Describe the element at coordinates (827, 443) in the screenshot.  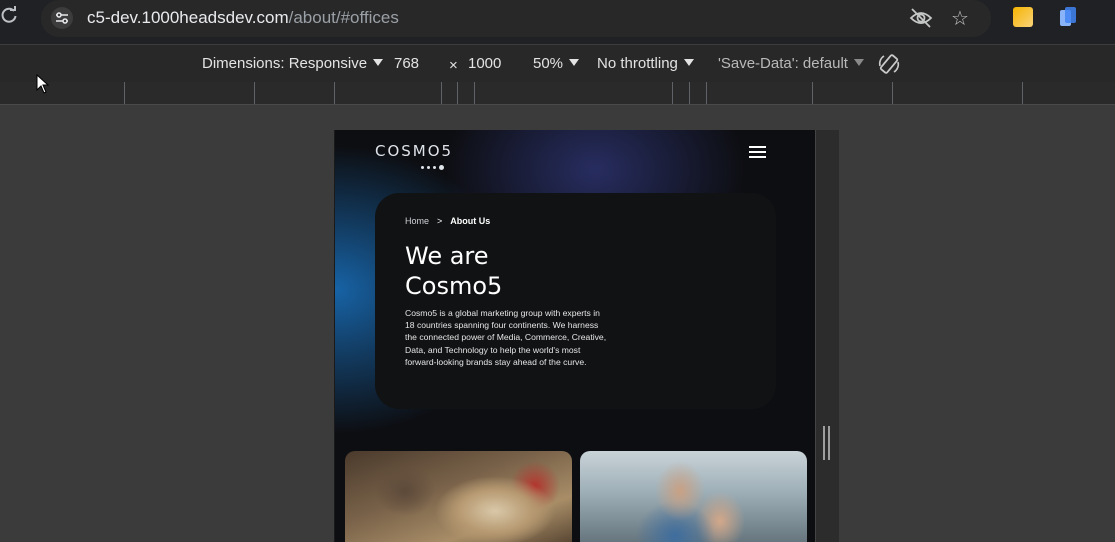
I see `resize-handle` at that location.